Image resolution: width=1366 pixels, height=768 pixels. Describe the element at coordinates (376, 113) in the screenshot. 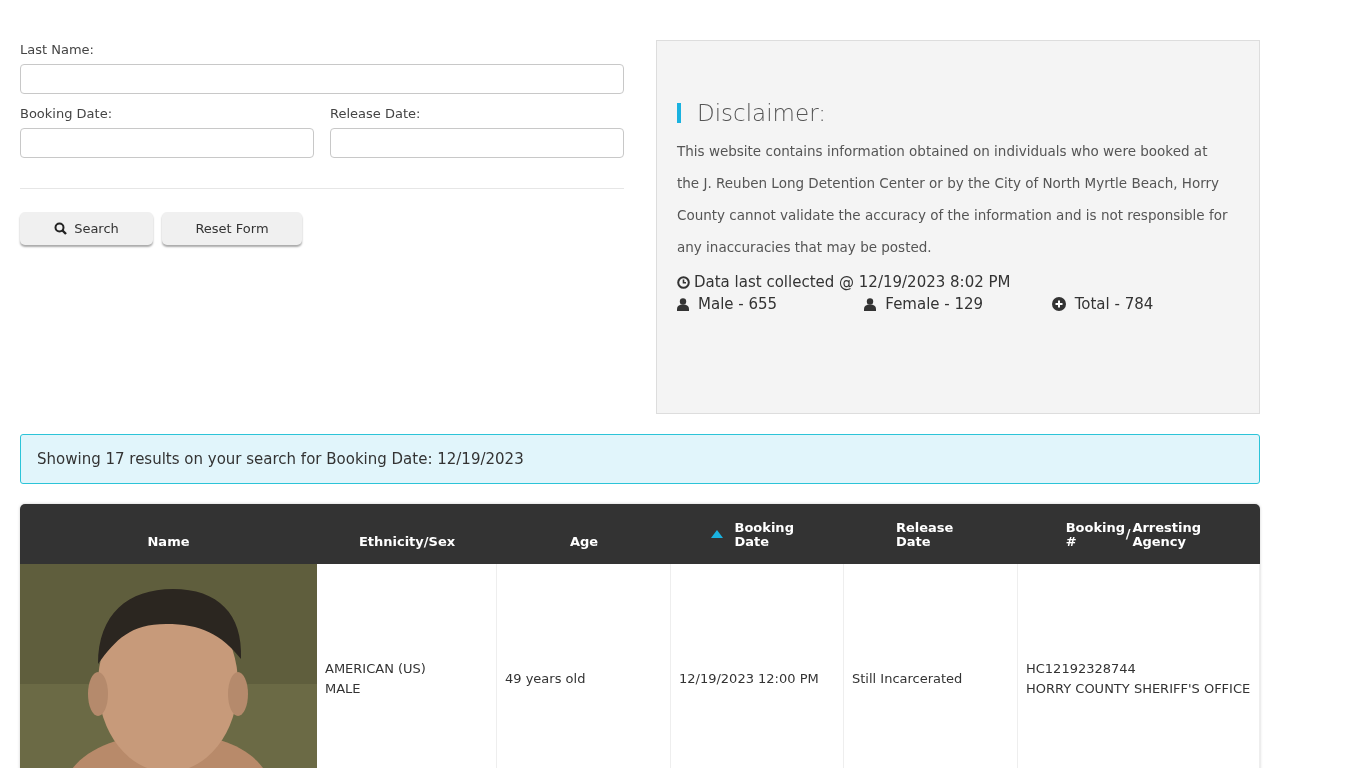

I see `field-label: Release Date:` at that location.